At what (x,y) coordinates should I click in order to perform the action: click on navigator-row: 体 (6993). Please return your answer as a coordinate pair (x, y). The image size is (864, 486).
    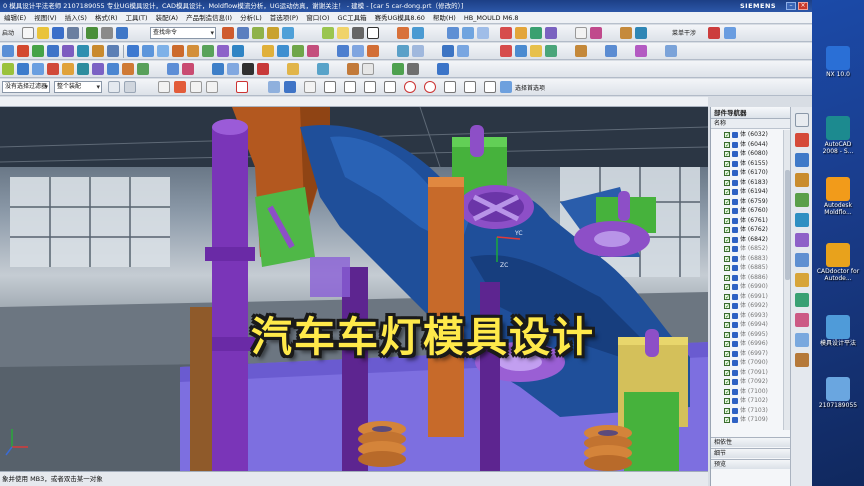
    Looking at the image, I should click on (747, 316).